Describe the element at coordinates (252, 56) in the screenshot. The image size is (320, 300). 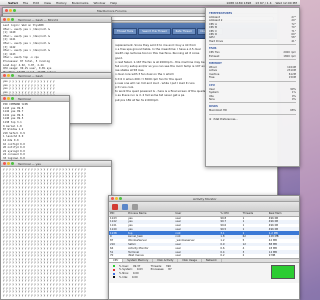
I see `istat-row: Exhaust 1800 rpm` at that location.